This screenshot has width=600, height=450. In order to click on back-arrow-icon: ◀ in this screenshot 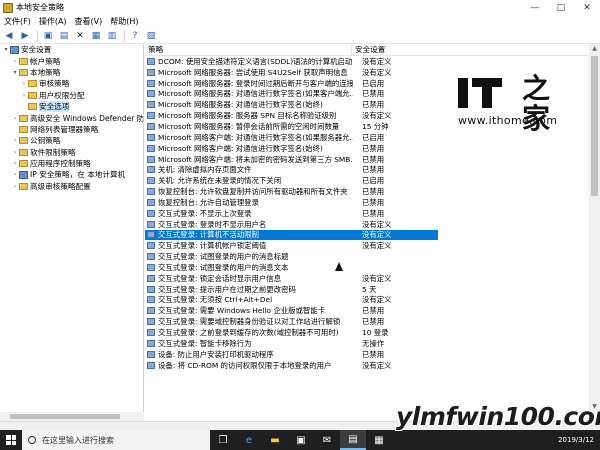, I will do `click(9, 36)`.